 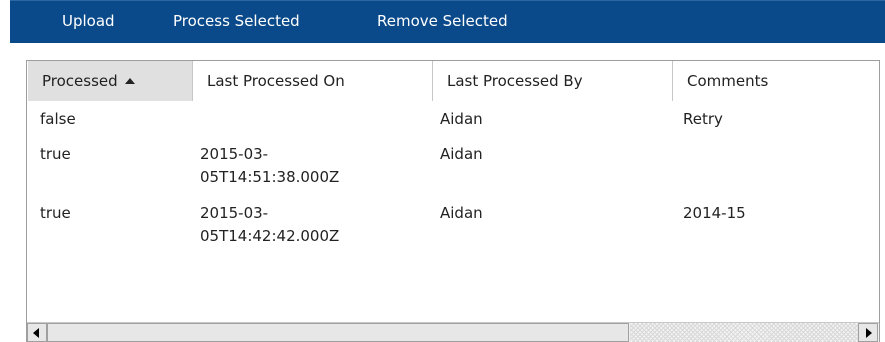 What do you see at coordinates (276, 81) in the screenshot?
I see `column-header-label: Last Processed On` at bounding box center [276, 81].